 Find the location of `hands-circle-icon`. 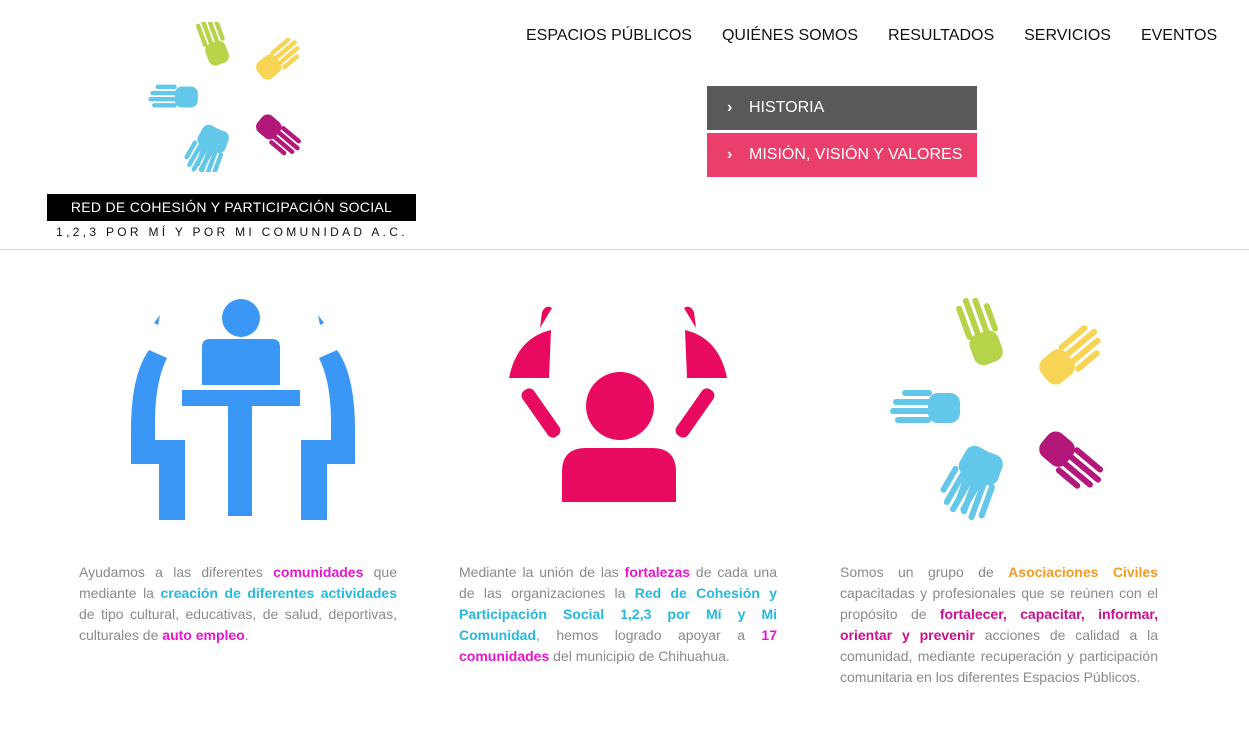

hands-circle-icon is located at coordinates (996, 408).